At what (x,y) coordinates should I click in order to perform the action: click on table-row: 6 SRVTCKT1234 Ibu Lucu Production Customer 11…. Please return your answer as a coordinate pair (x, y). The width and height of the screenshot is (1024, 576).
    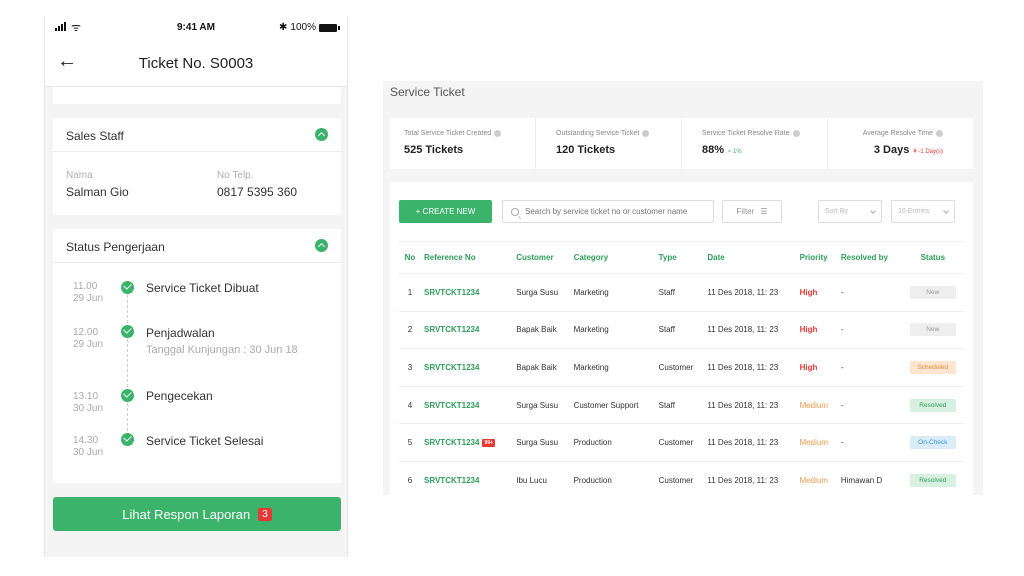
    Looking at the image, I should click on (681, 478).